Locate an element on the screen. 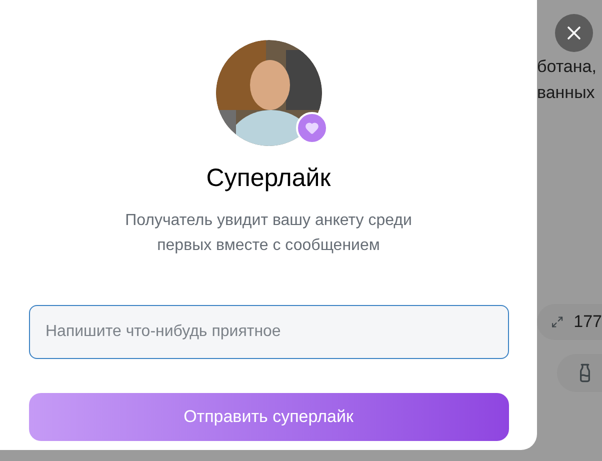 The height and width of the screenshot is (461, 602). size-value: 177 is located at coordinates (588, 322).